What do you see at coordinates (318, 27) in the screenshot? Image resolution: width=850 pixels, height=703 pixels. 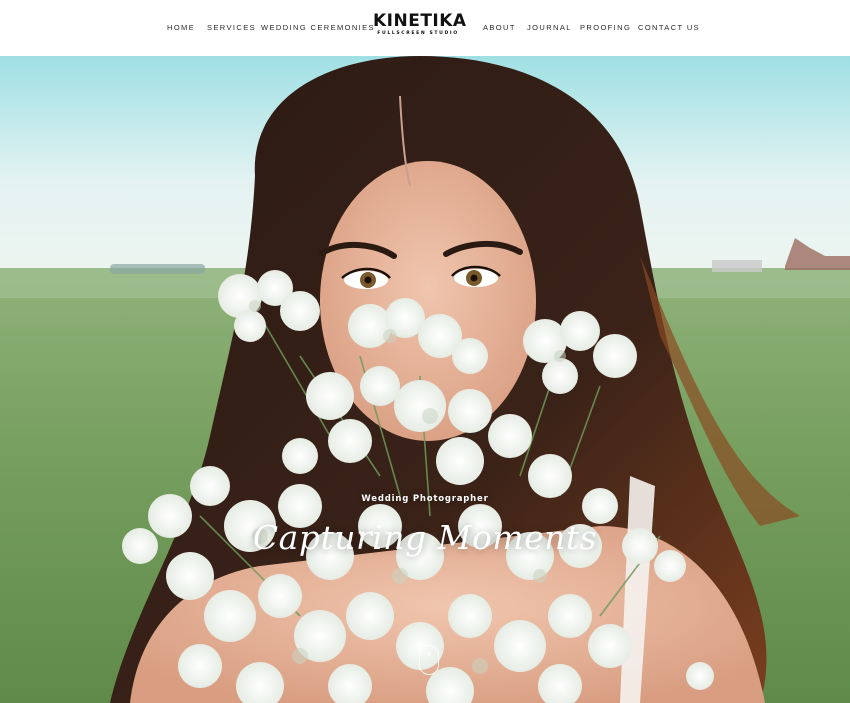 I see `nav-wedding-ceremonies: Wedding Ceremonies` at bounding box center [318, 27].